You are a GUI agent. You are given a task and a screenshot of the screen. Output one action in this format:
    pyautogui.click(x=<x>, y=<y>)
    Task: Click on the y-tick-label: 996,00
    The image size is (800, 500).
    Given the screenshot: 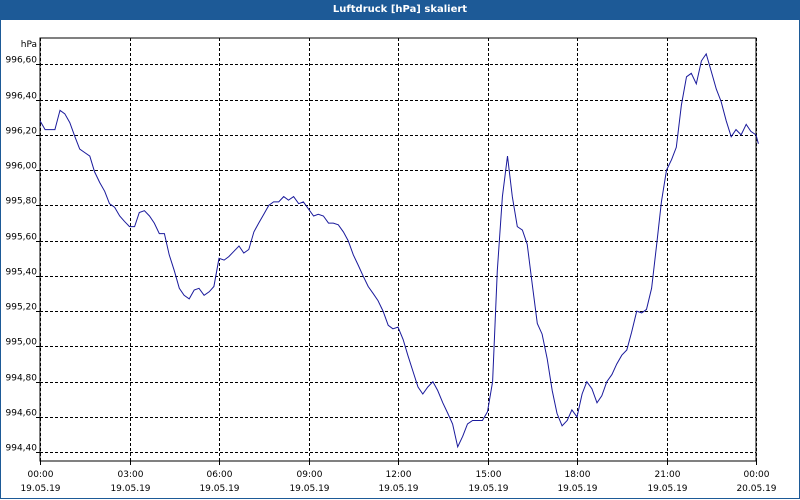 What is the action you would take?
    pyautogui.click(x=22, y=167)
    